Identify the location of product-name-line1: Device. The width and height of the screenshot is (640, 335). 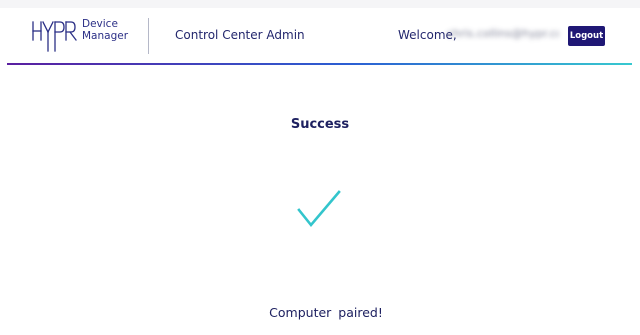
(100, 24).